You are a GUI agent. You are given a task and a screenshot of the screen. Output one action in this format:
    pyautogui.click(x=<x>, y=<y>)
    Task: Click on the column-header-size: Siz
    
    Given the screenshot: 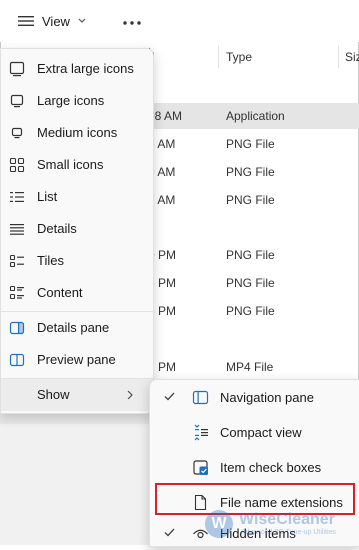 What is the action you would take?
    pyautogui.click(x=352, y=57)
    